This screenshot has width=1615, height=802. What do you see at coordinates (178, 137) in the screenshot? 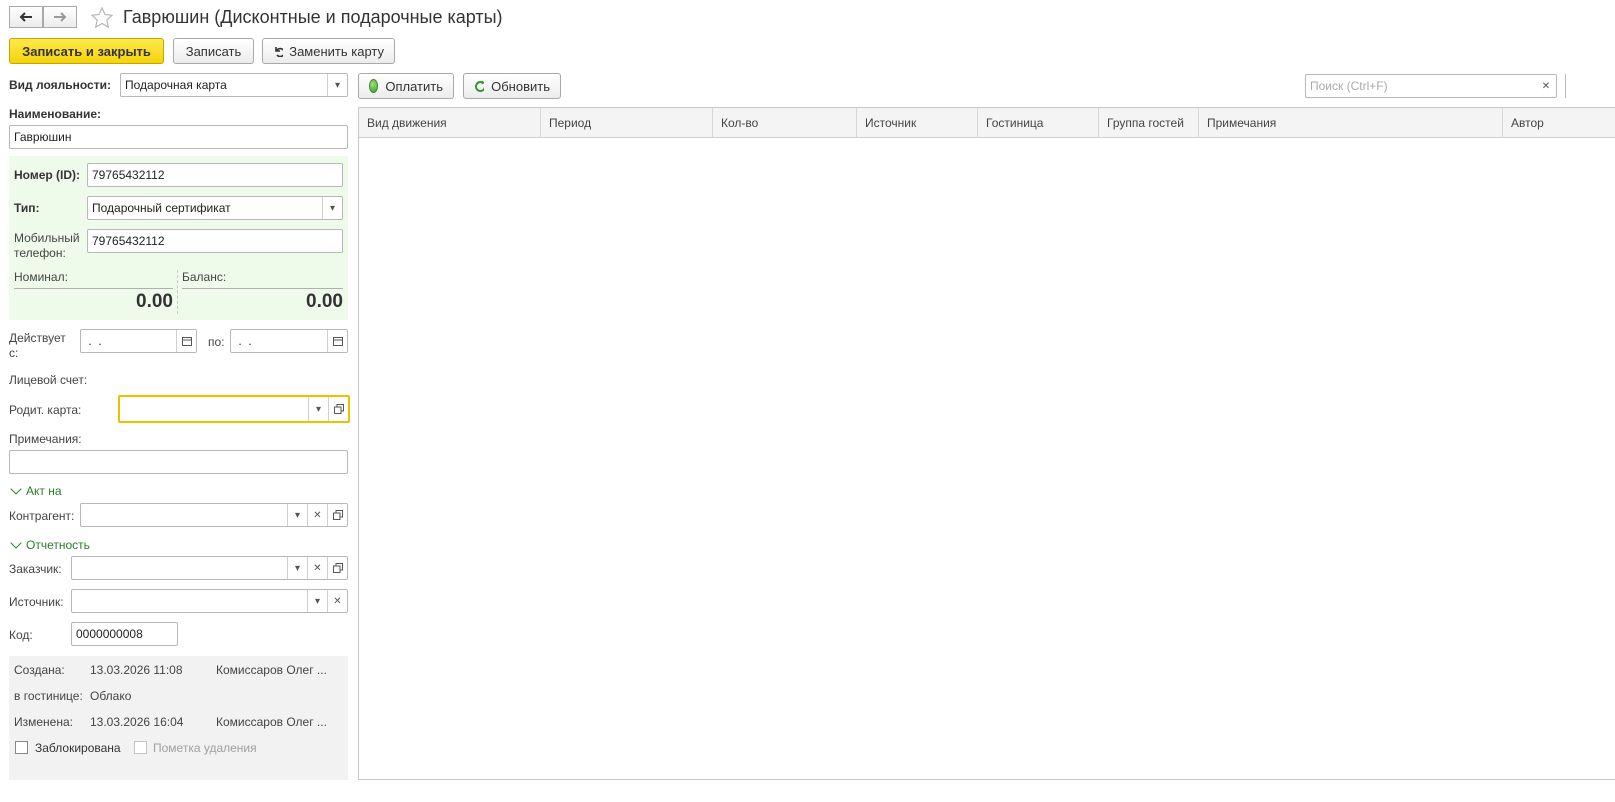
I see `name-input: Гаврюшин` at bounding box center [178, 137].